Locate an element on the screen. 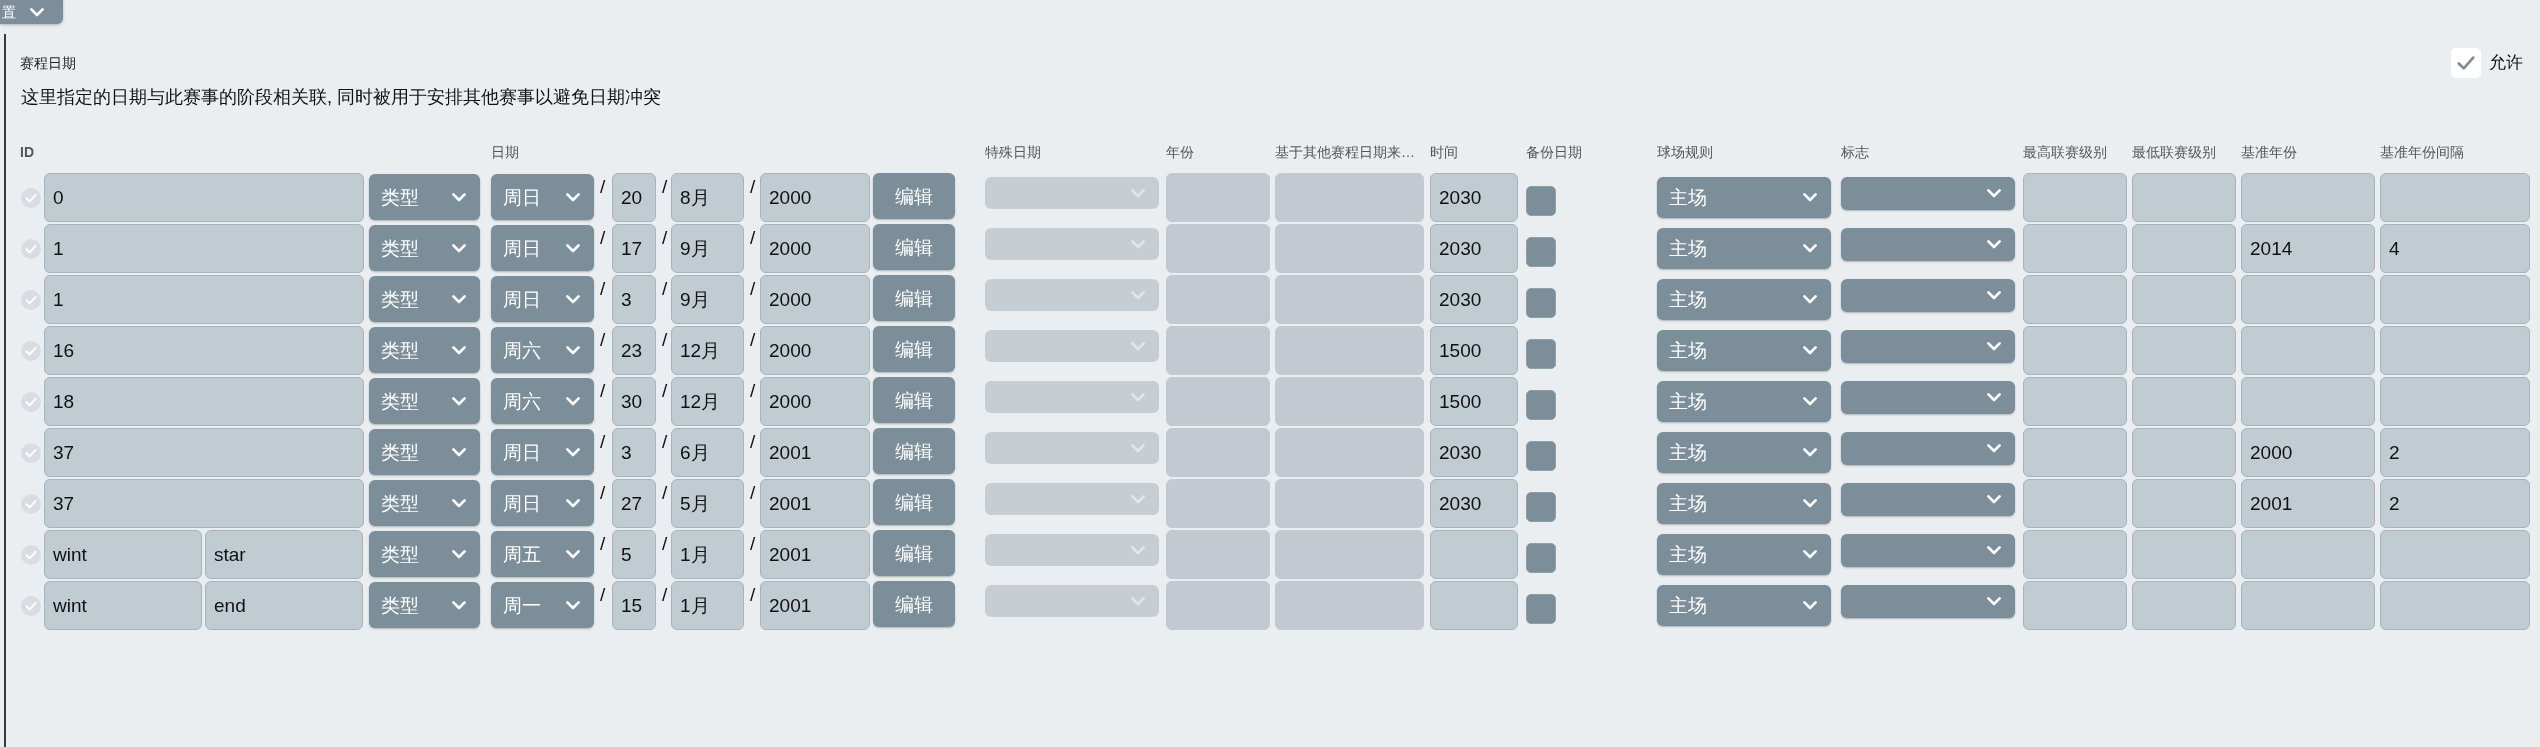 The height and width of the screenshot is (747, 2540). id-field: 37 is located at coordinates (204, 452).